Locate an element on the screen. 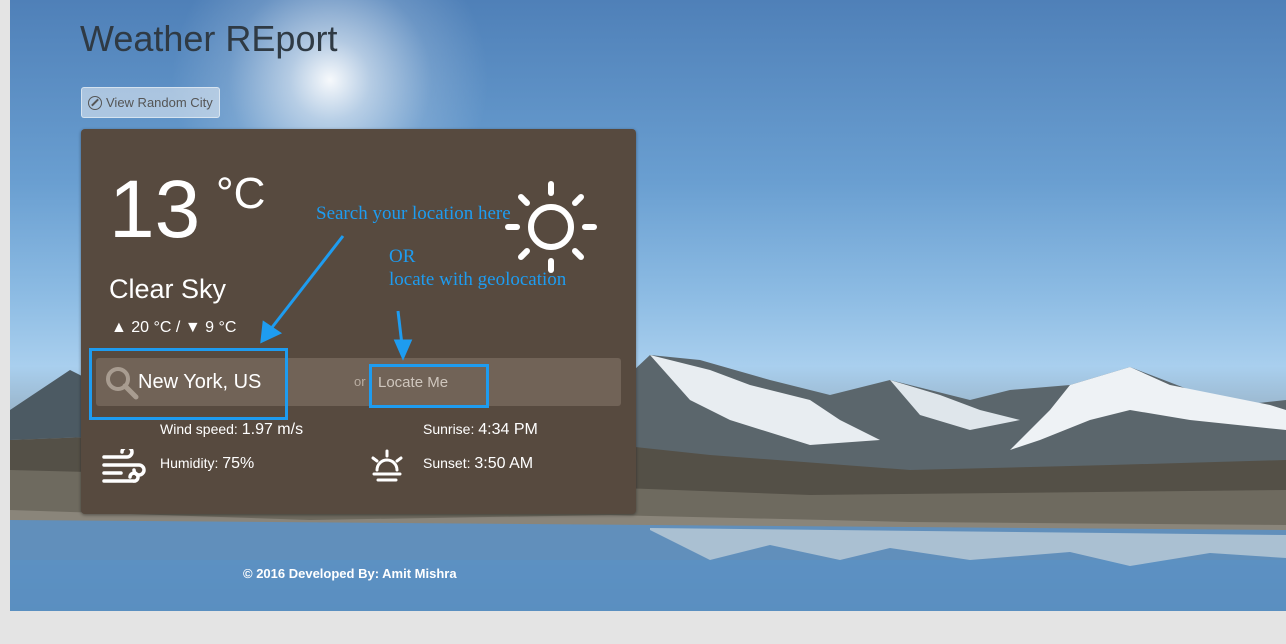  compass-icon is located at coordinates (95, 102).